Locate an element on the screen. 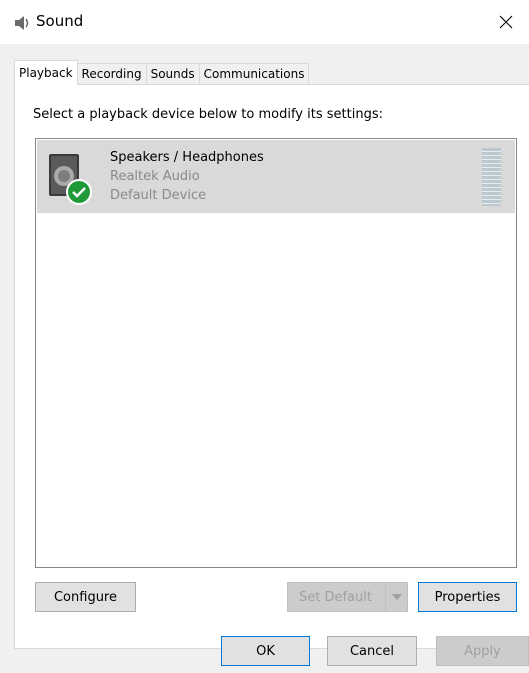 The image size is (529, 673). ok-button: OK is located at coordinates (265, 651).